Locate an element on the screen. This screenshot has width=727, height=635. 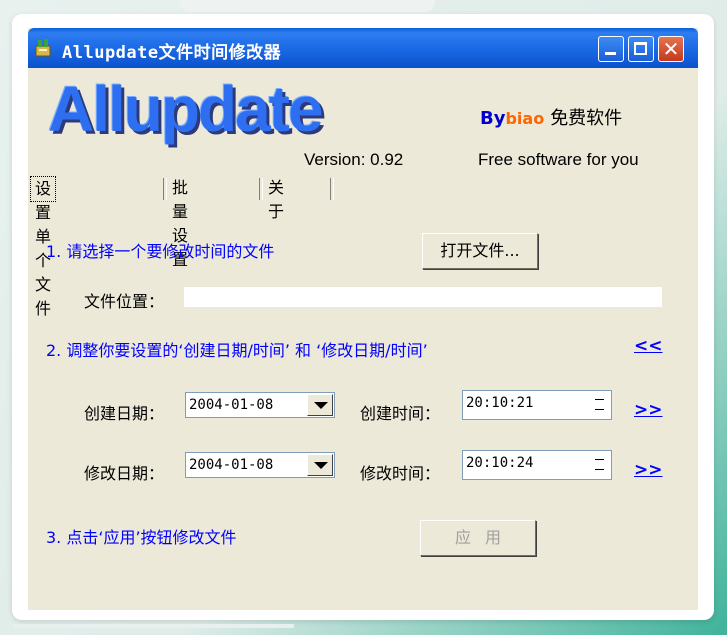
created-time-value: 20:10:21 is located at coordinates (500, 403).